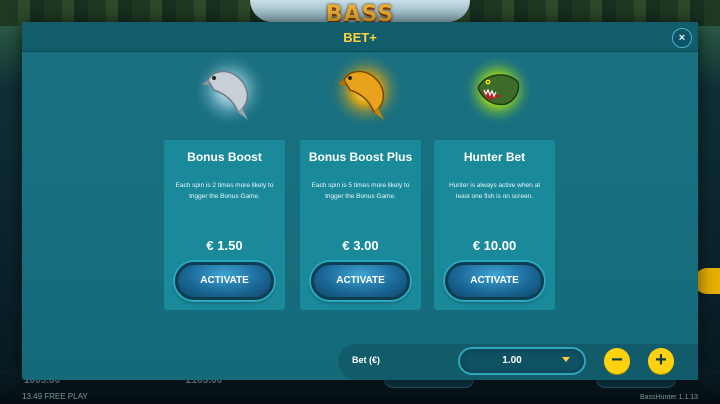 This screenshot has height=404, width=720. Describe the element at coordinates (360, 157) in the screenshot. I see `card-title: Bonus Boost Plus` at that location.